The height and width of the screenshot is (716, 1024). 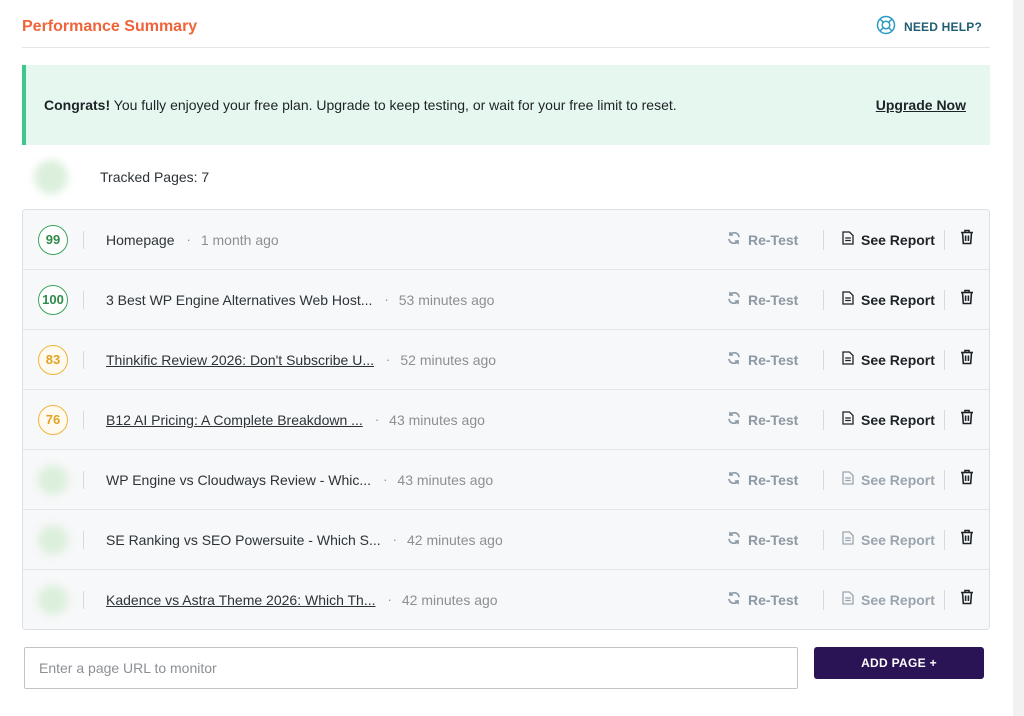 What do you see at coordinates (140, 240) in the screenshot?
I see `page-title-link: Homepage` at bounding box center [140, 240].